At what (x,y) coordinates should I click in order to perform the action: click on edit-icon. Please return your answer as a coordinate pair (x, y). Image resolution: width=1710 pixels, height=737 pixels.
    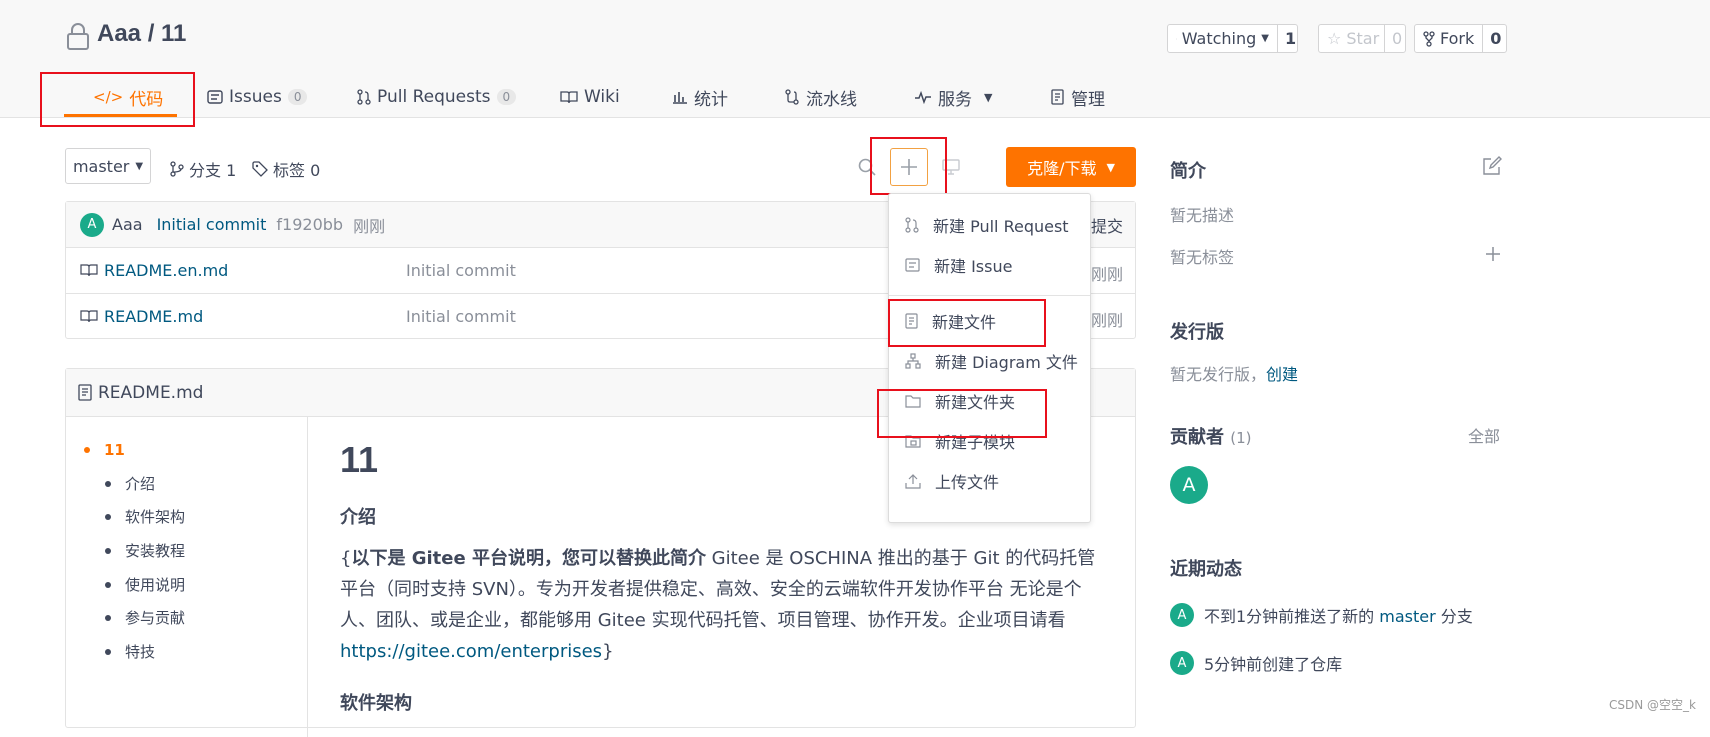
    Looking at the image, I should click on (1492, 166).